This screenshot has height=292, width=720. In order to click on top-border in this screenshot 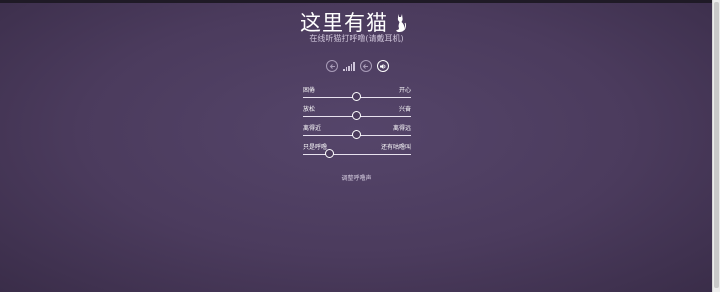, I will do `click(356, 1)`.